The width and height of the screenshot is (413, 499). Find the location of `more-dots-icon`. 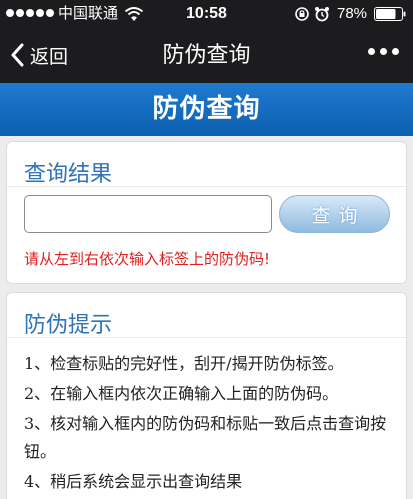

more-dots-icon is located at coordinates (371, 51).